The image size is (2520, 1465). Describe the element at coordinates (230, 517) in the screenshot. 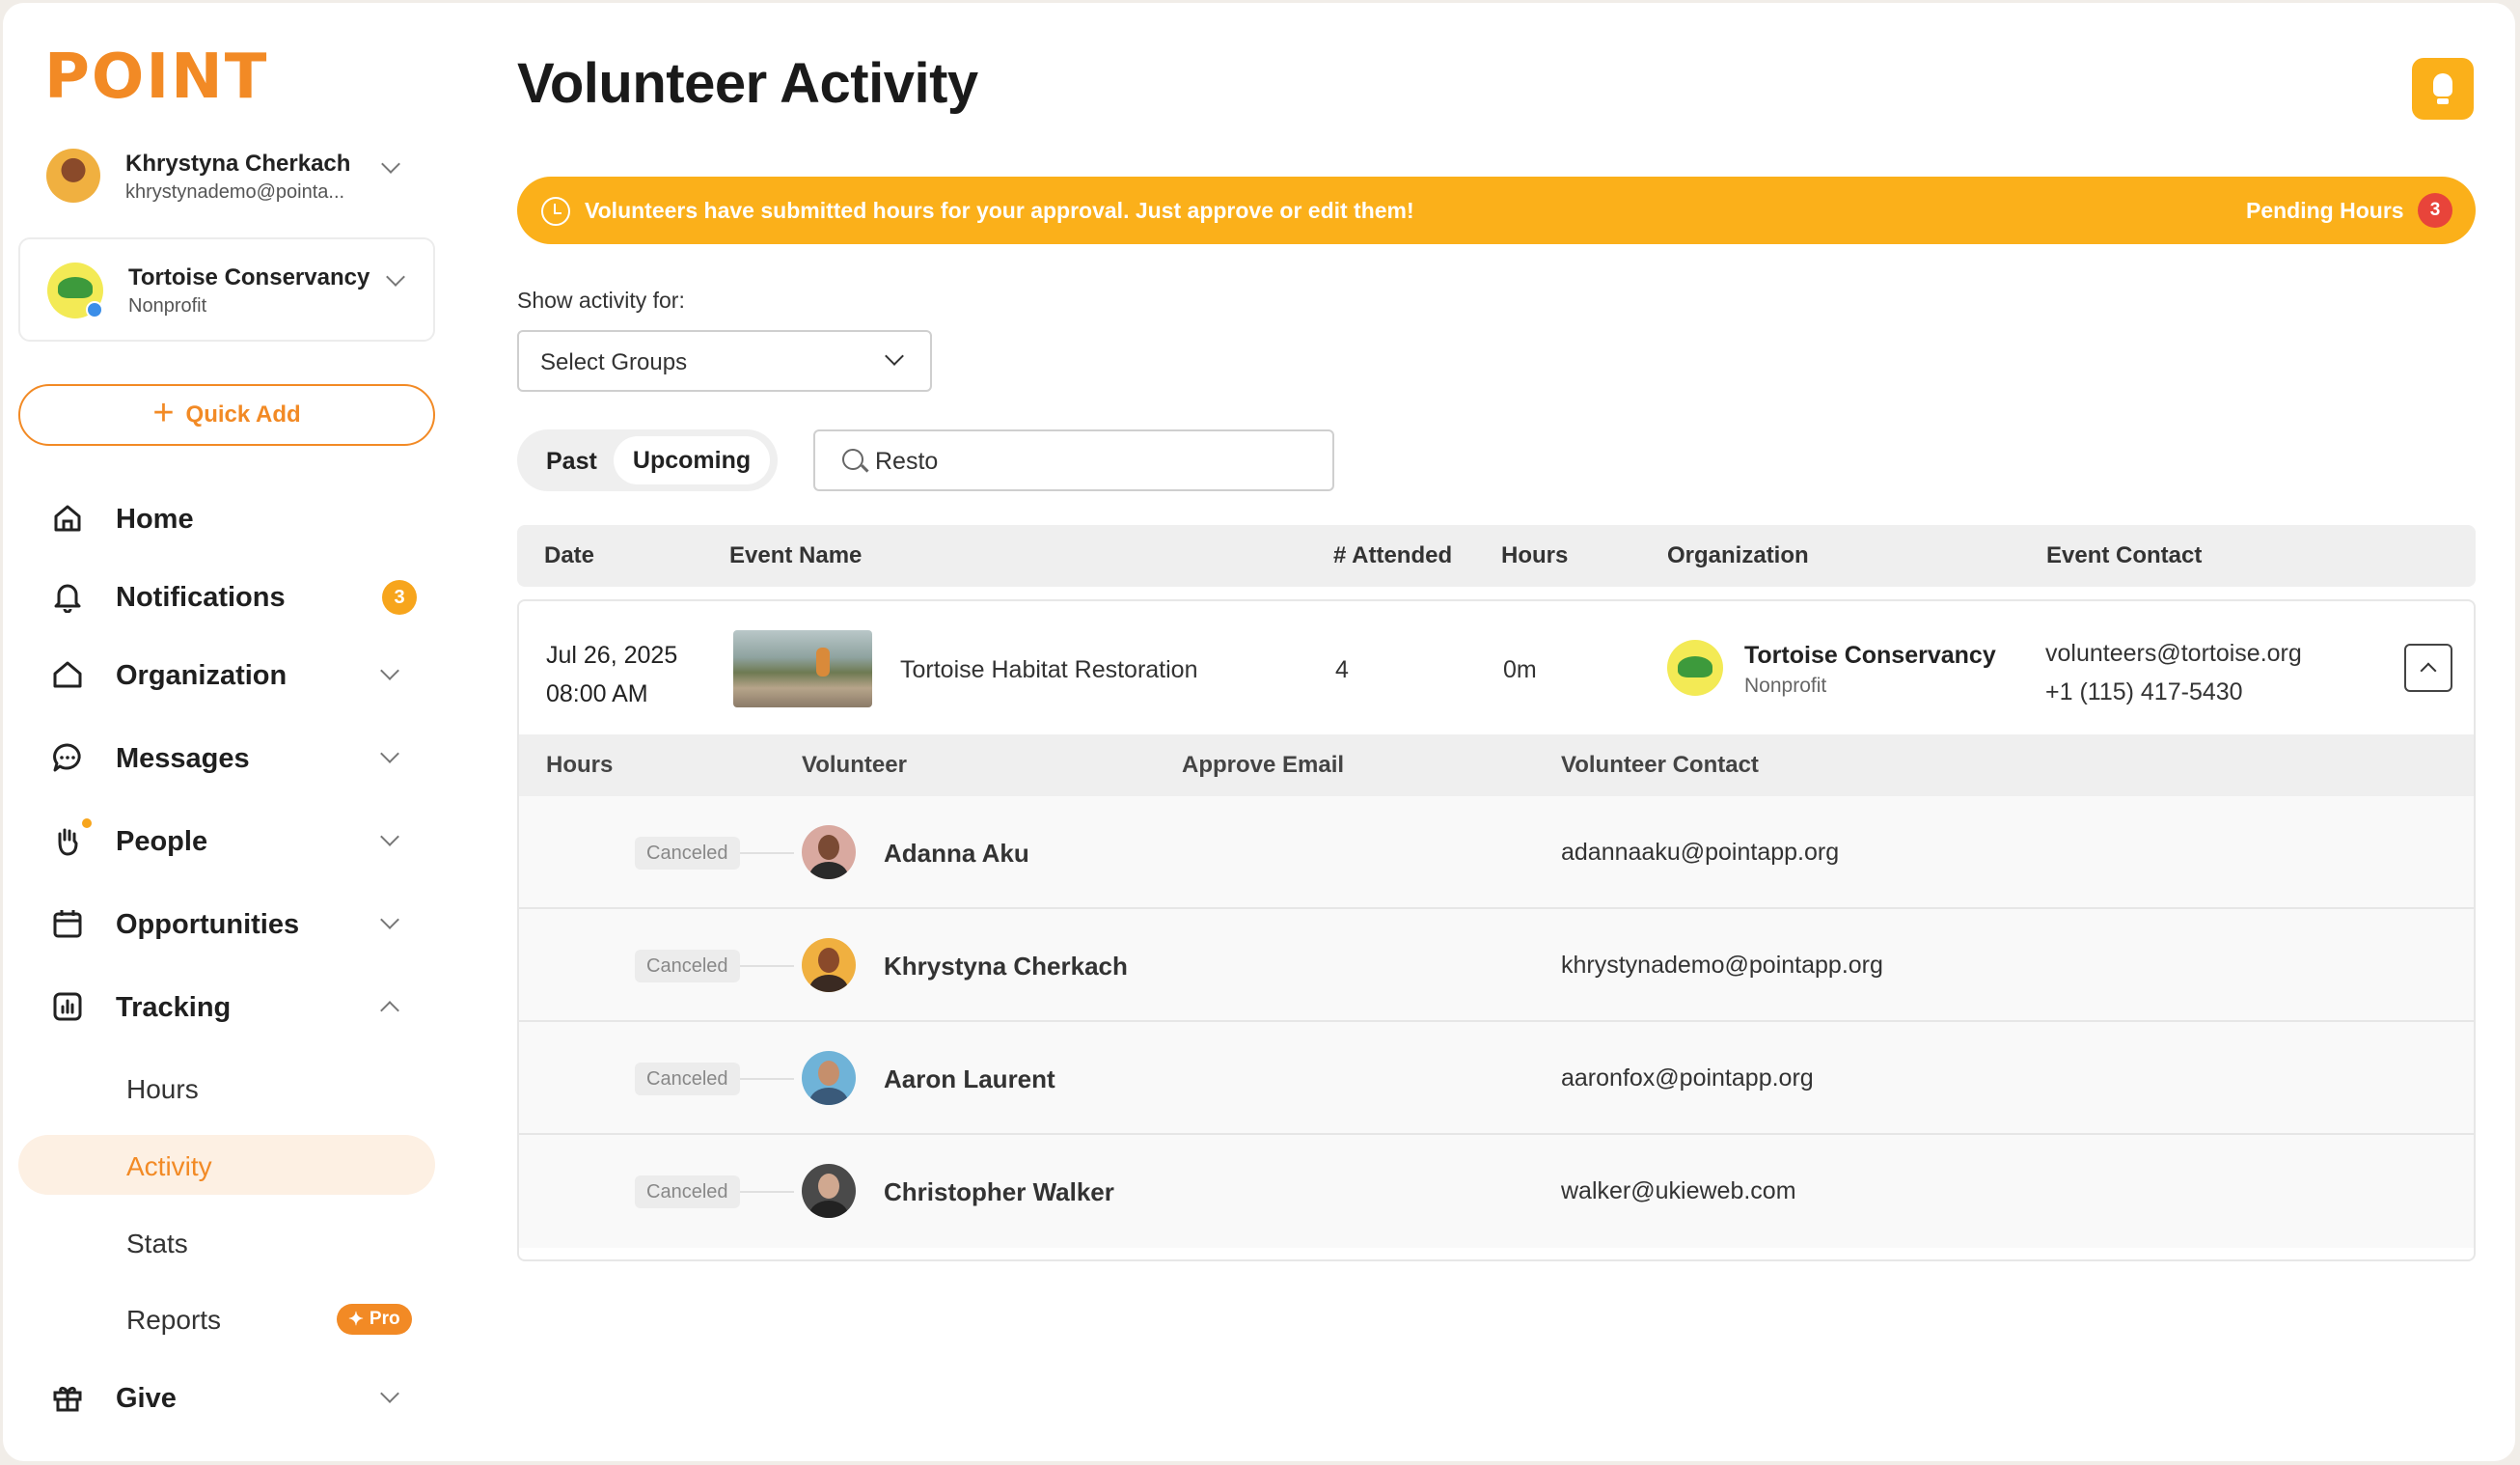

I see `sidebar-item-home: Home` at that location.